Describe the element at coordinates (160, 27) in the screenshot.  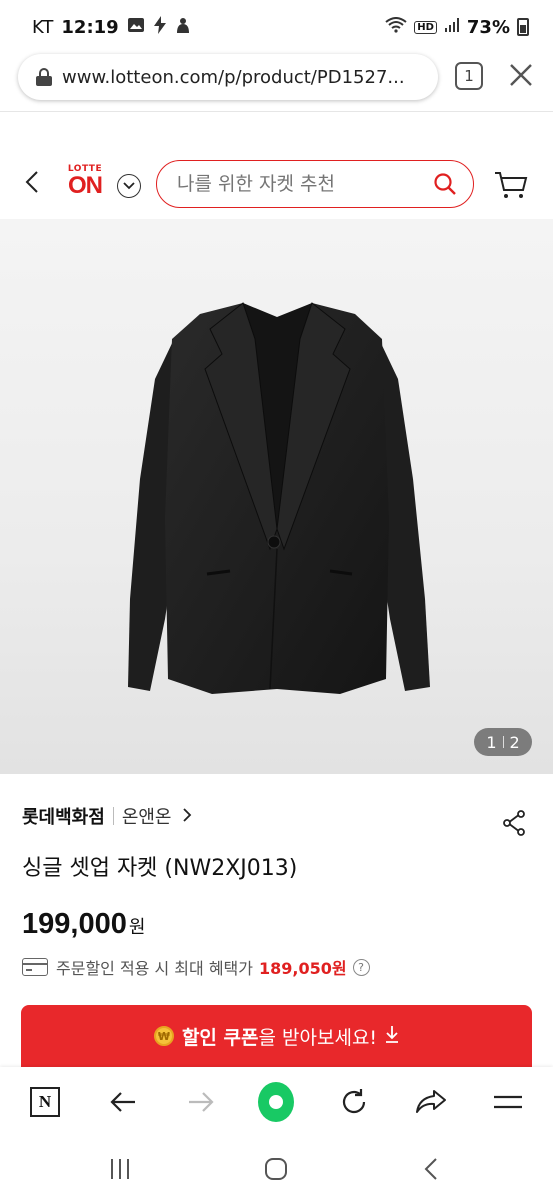
I see `lightning-icon` at that location.